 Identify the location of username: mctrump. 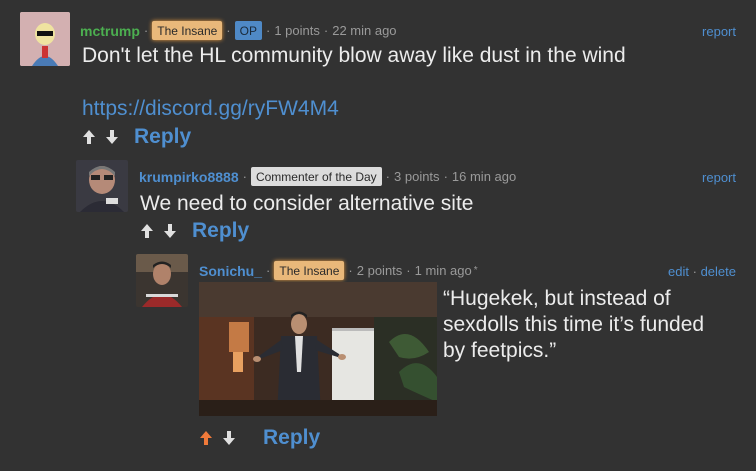
(110, 31).